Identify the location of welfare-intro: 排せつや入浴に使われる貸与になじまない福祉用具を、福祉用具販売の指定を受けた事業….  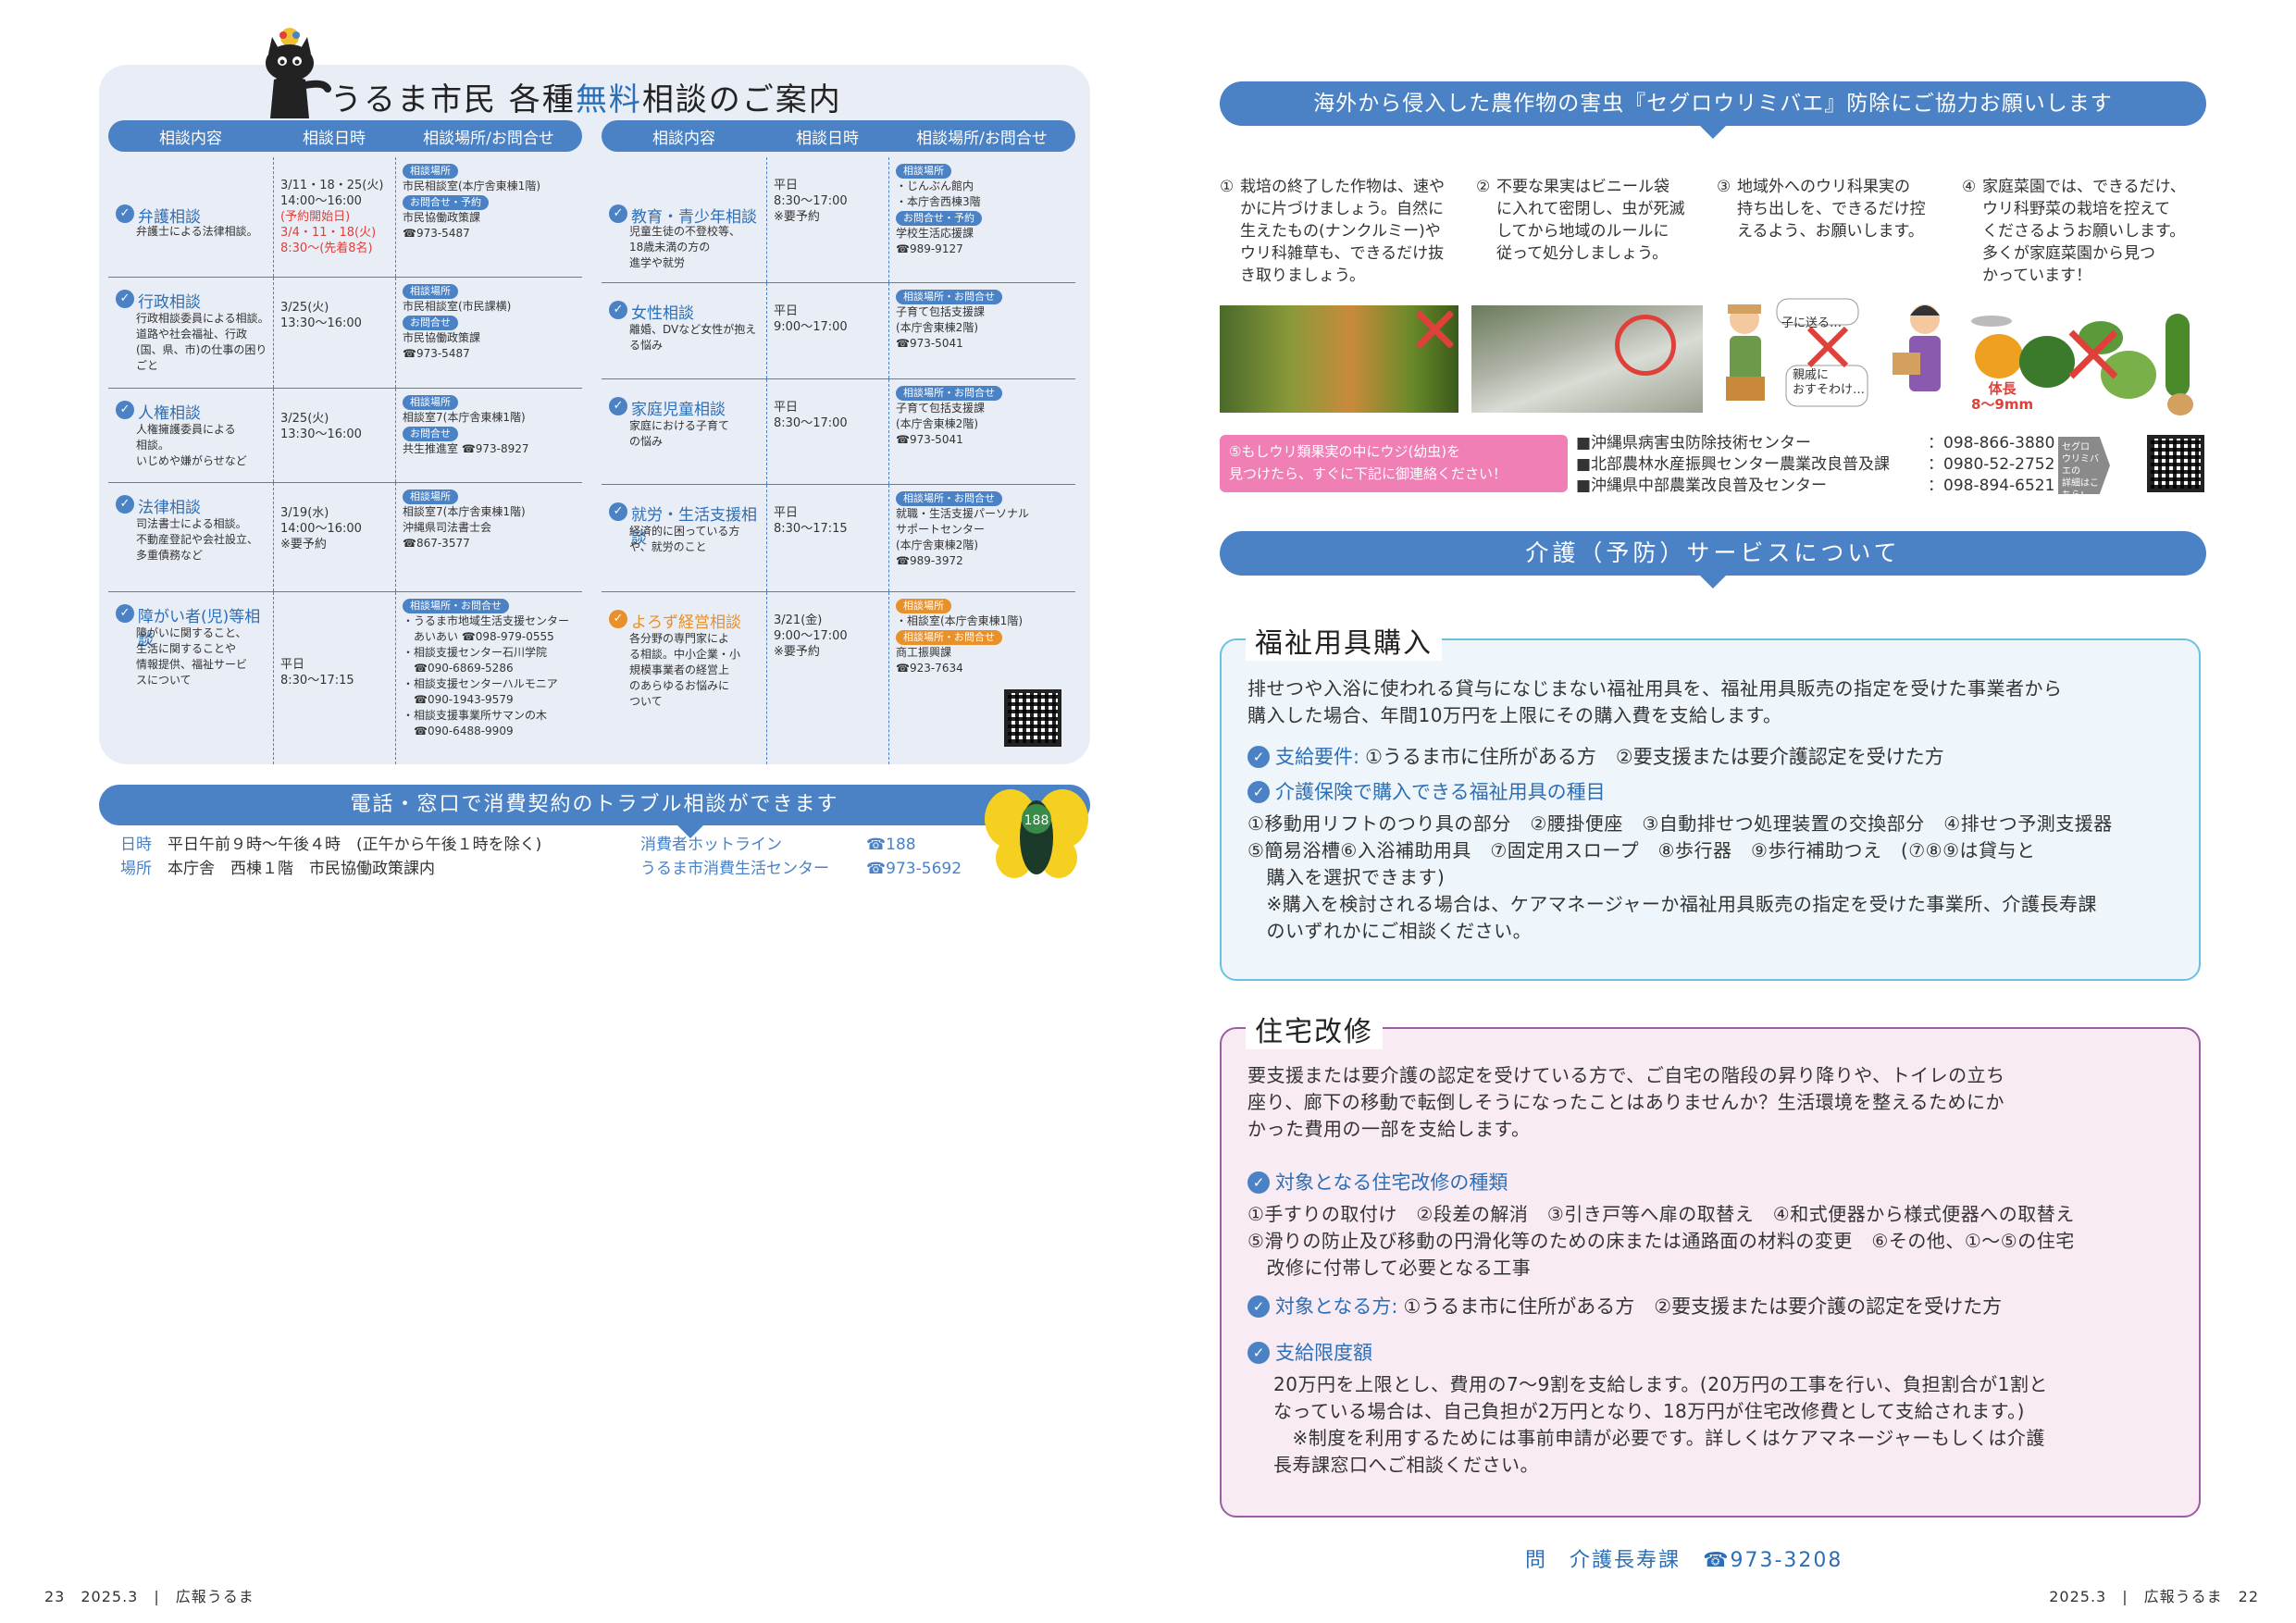
(1655, 701).